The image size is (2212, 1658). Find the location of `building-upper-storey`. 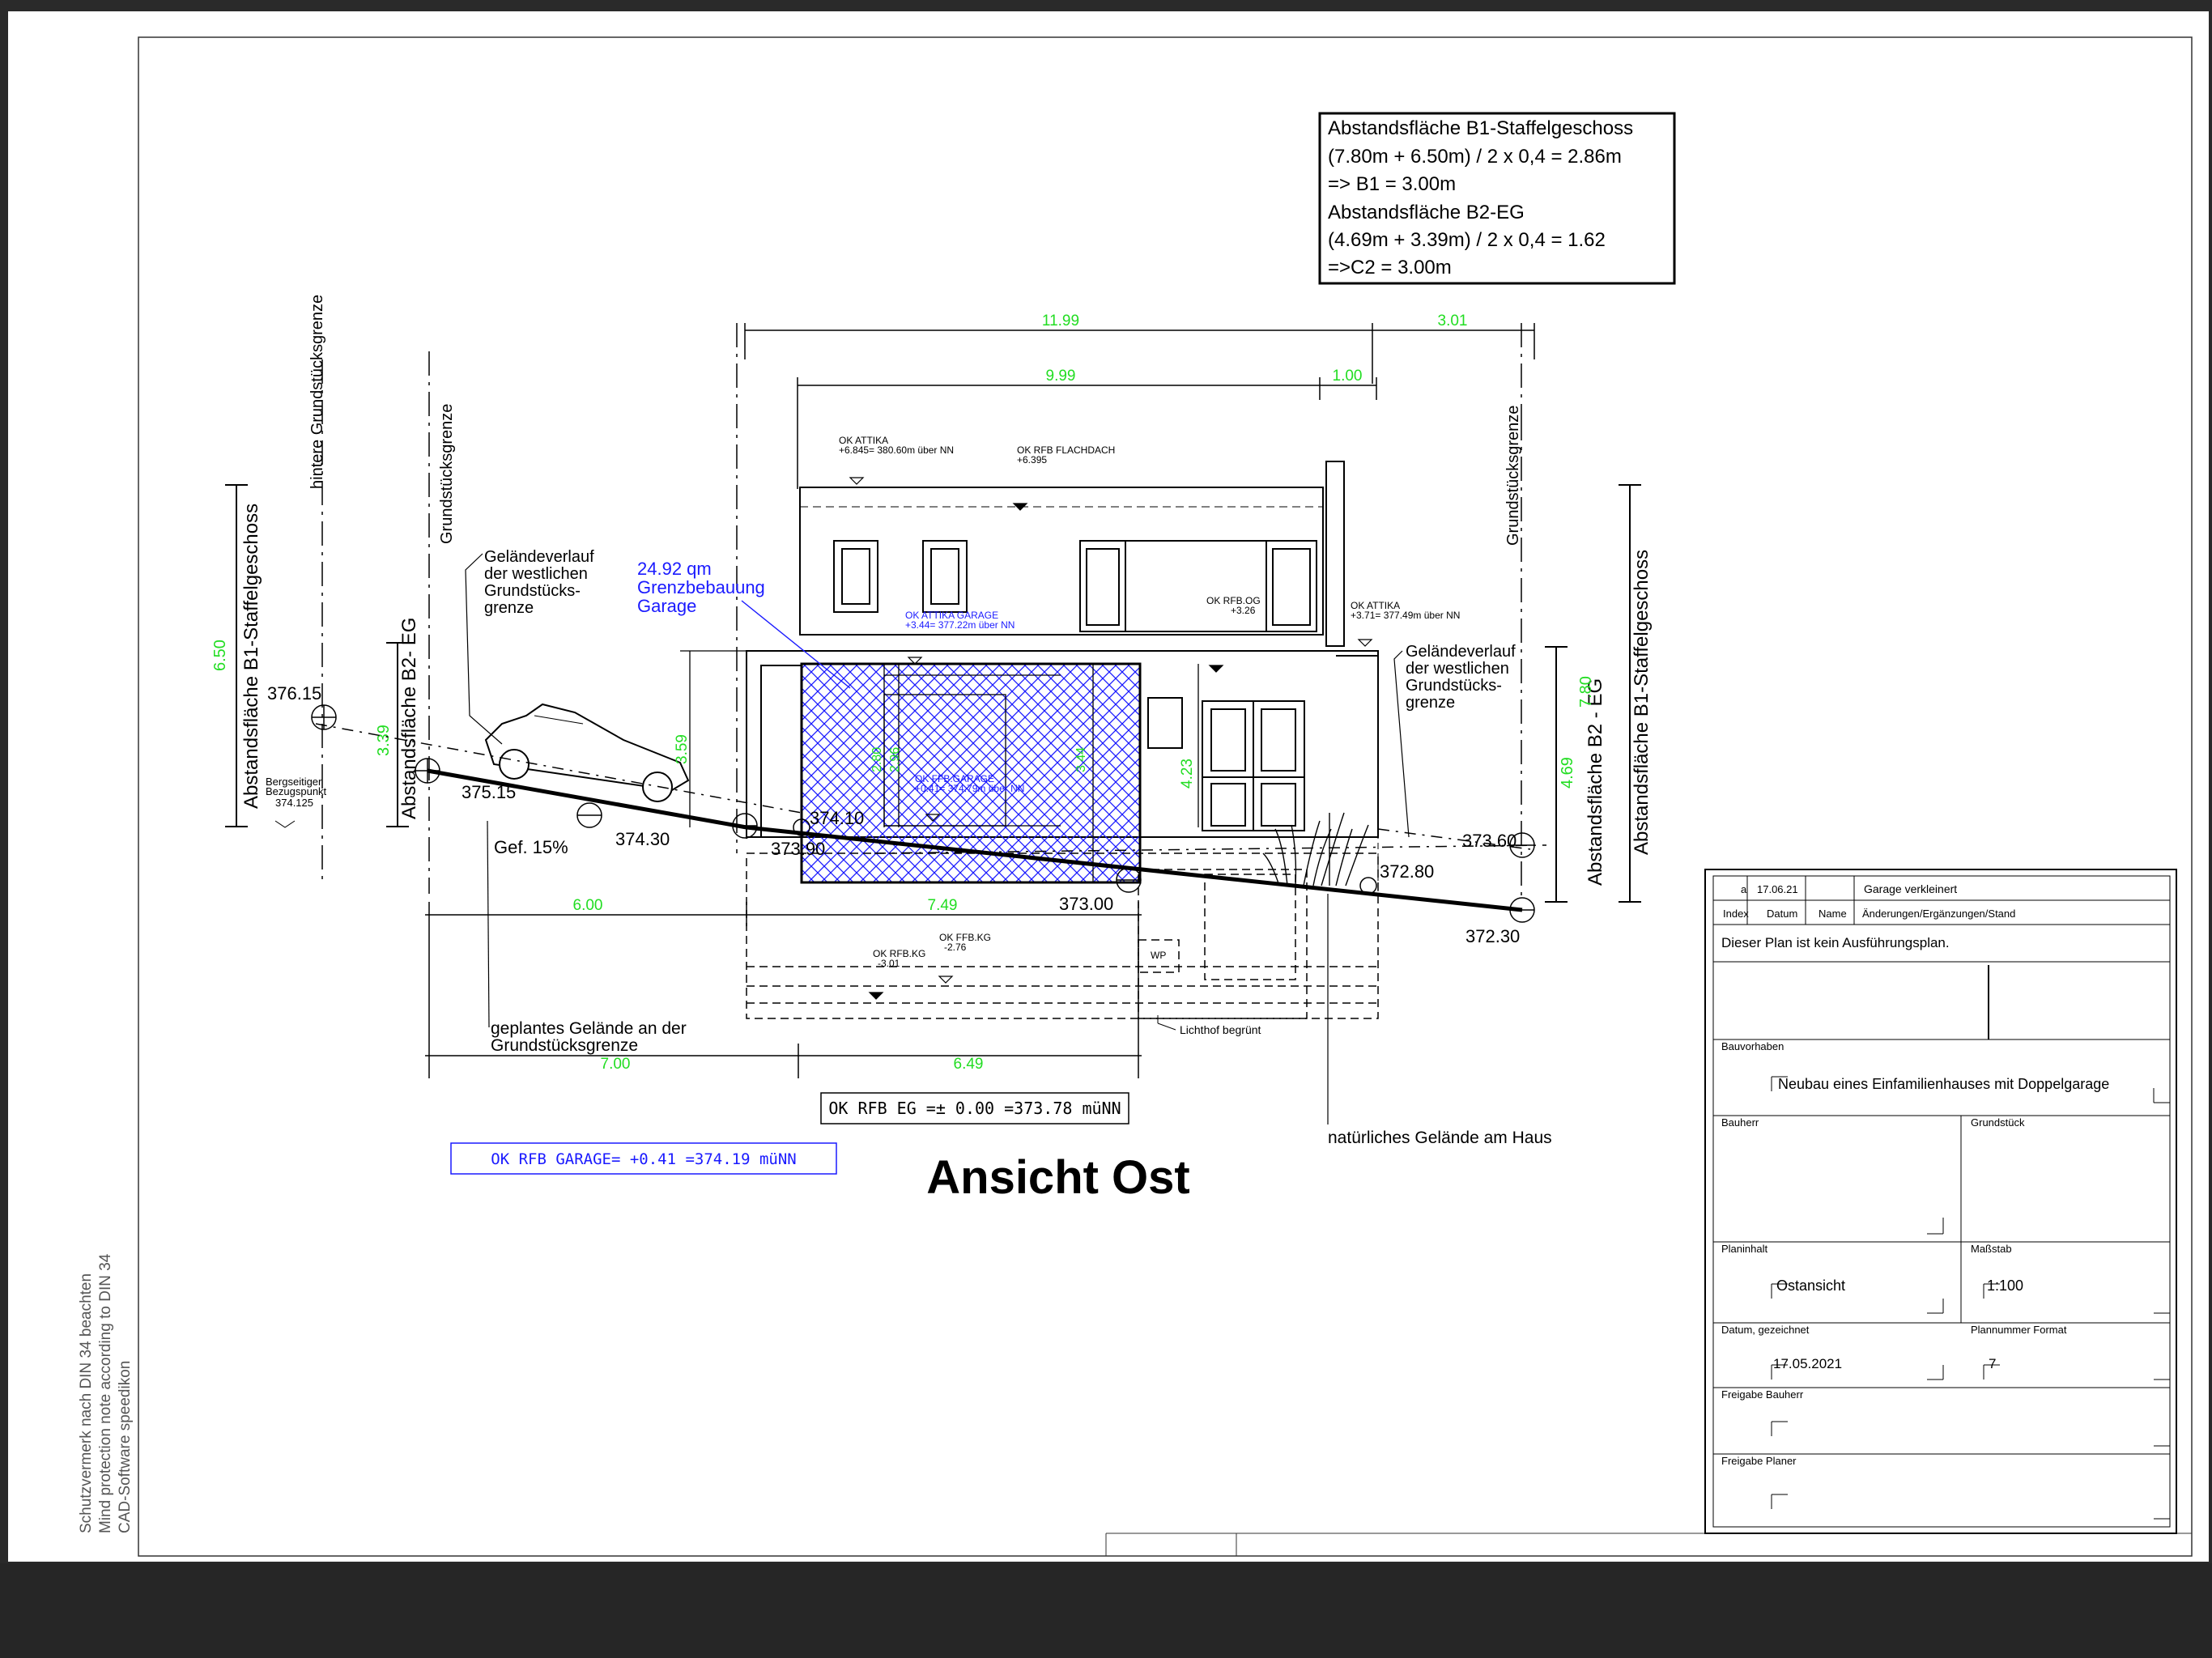

building-upper-storey is located at coordinates (1072, 554).